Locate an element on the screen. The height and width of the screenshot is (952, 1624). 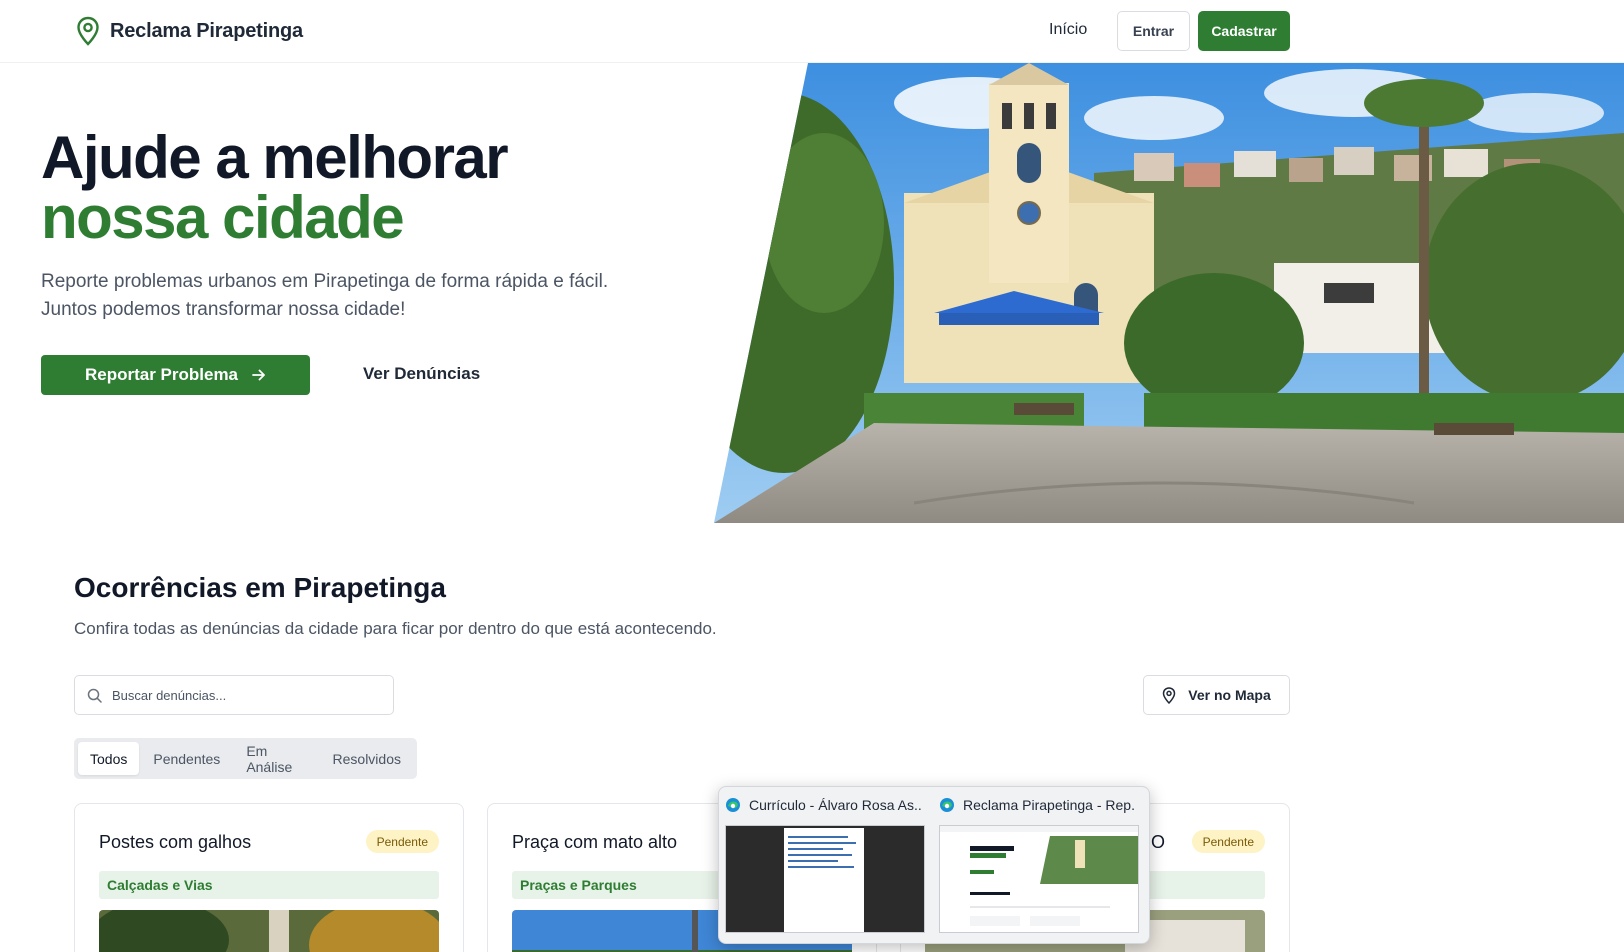
report-problem-label: Reportar Problema is located at coordinates (161, 374).